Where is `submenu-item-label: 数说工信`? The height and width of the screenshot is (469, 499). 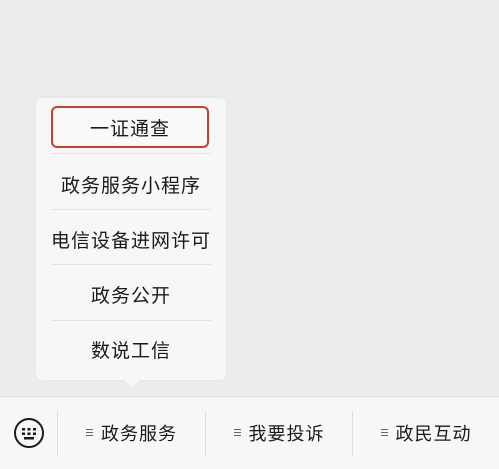
submenu-item-label: 数说工信 is located at coordinates (130, 350).